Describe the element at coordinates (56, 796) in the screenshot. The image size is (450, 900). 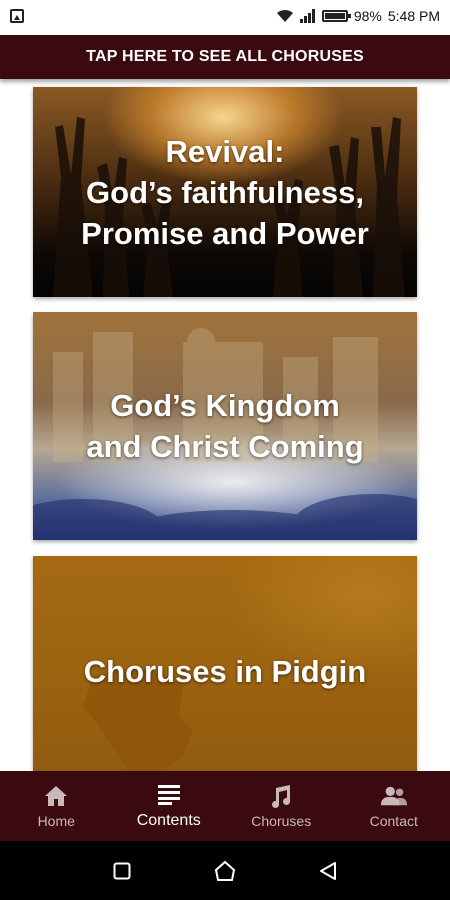
I see `home-icon` at that location.